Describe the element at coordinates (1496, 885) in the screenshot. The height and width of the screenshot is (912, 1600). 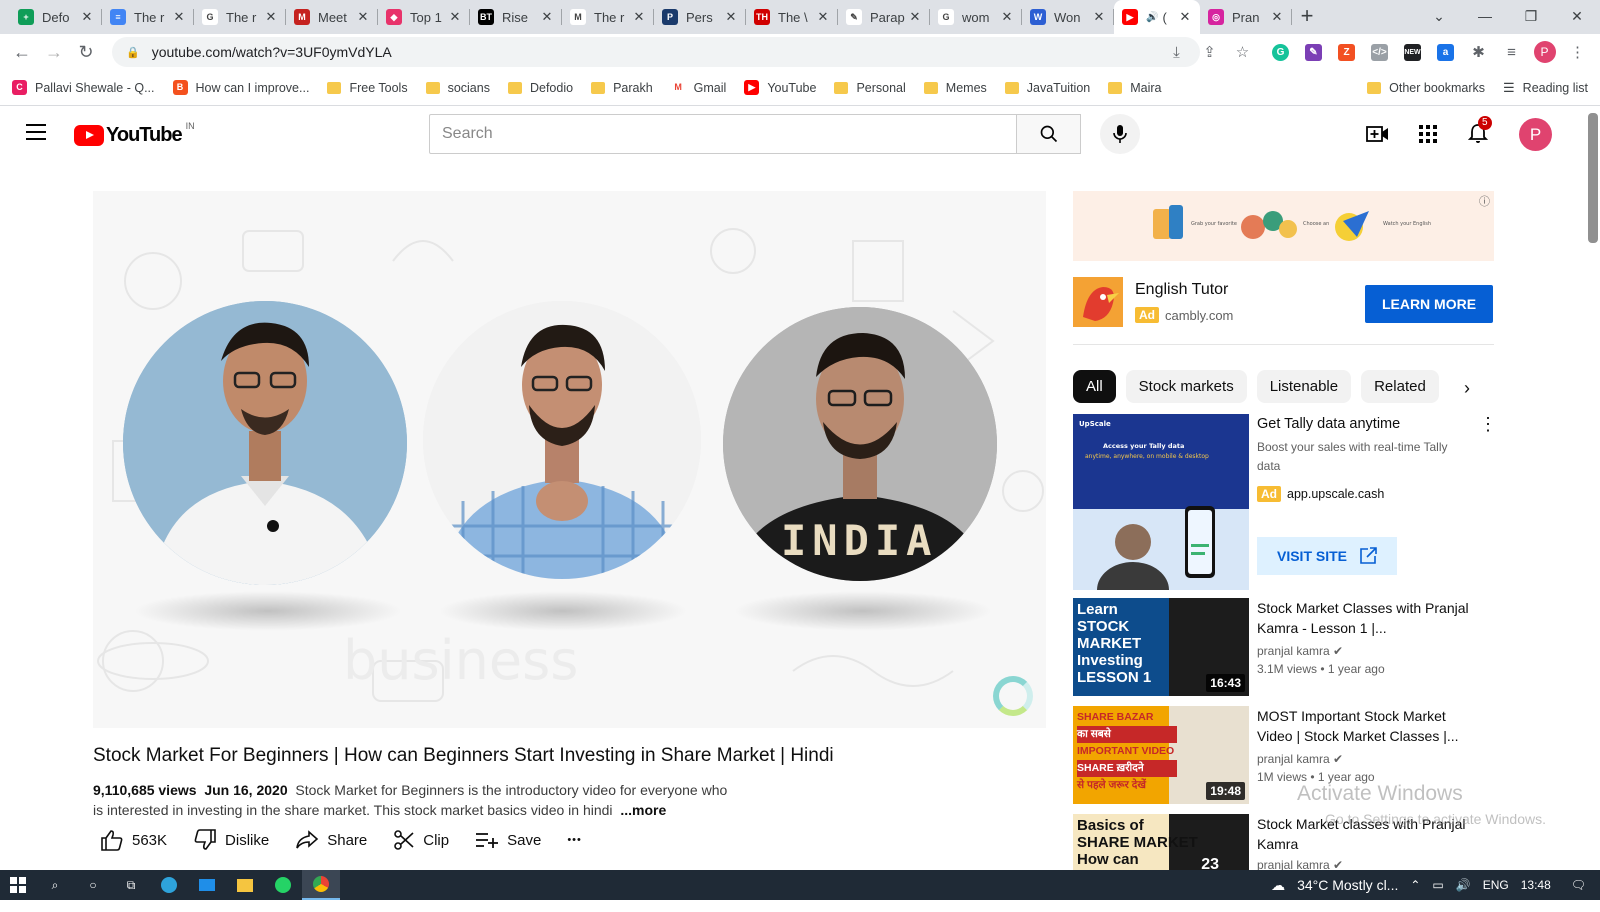
I see `language-indicator: ENG` at that location.